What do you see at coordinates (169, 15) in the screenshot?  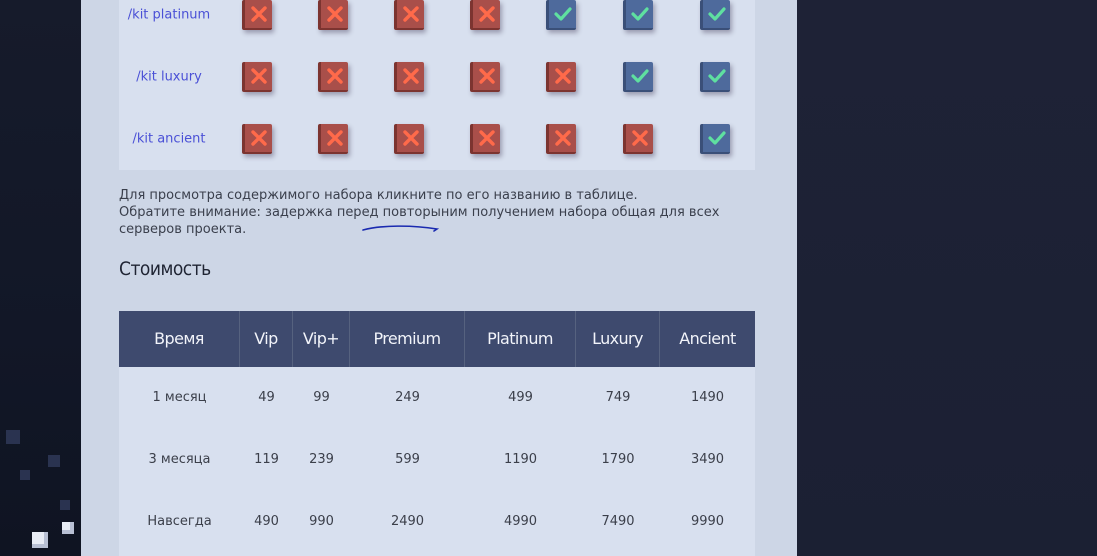 I see `kit-link: /kit platinum` at bounding box center [169, 15].